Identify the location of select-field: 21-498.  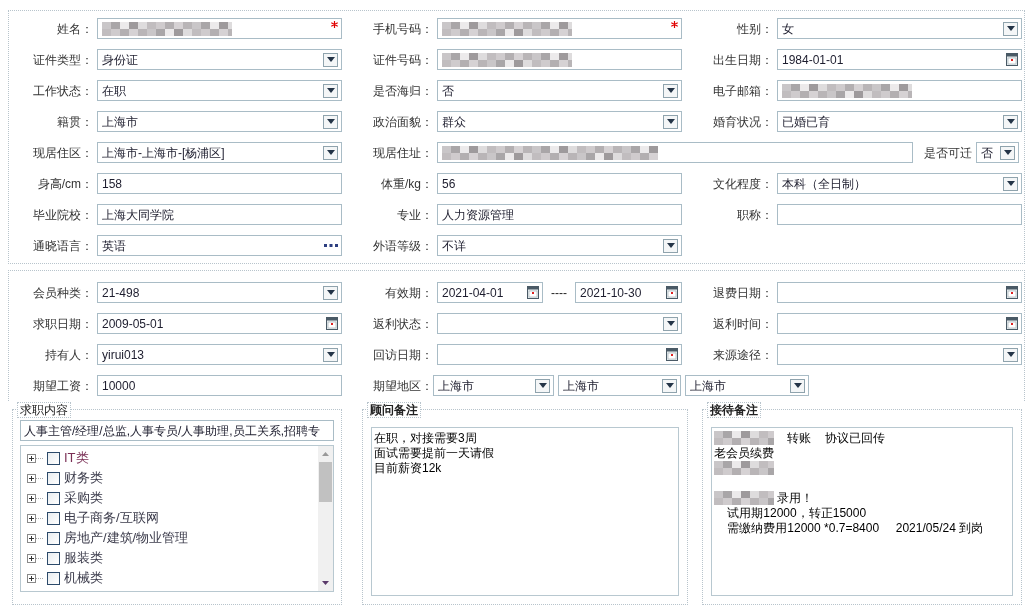
(219, 292).